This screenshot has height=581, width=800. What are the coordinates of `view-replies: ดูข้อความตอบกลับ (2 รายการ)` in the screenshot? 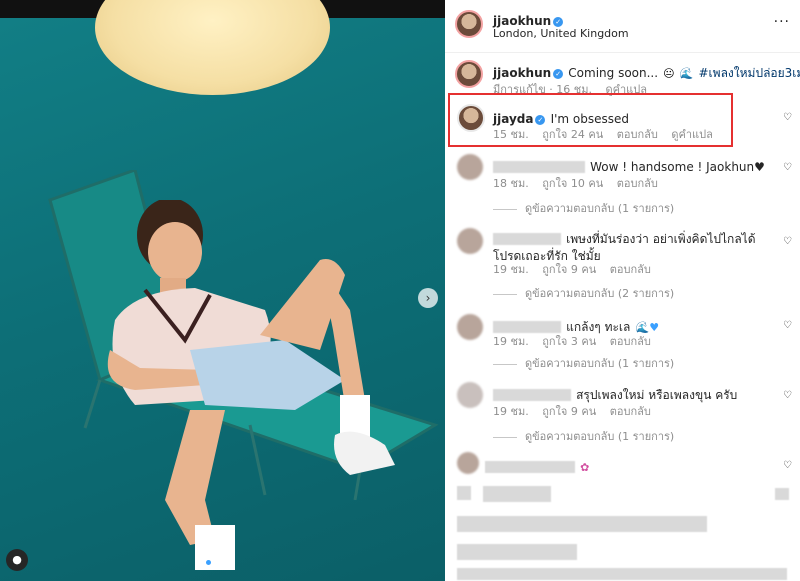 It's located at (583, 293).